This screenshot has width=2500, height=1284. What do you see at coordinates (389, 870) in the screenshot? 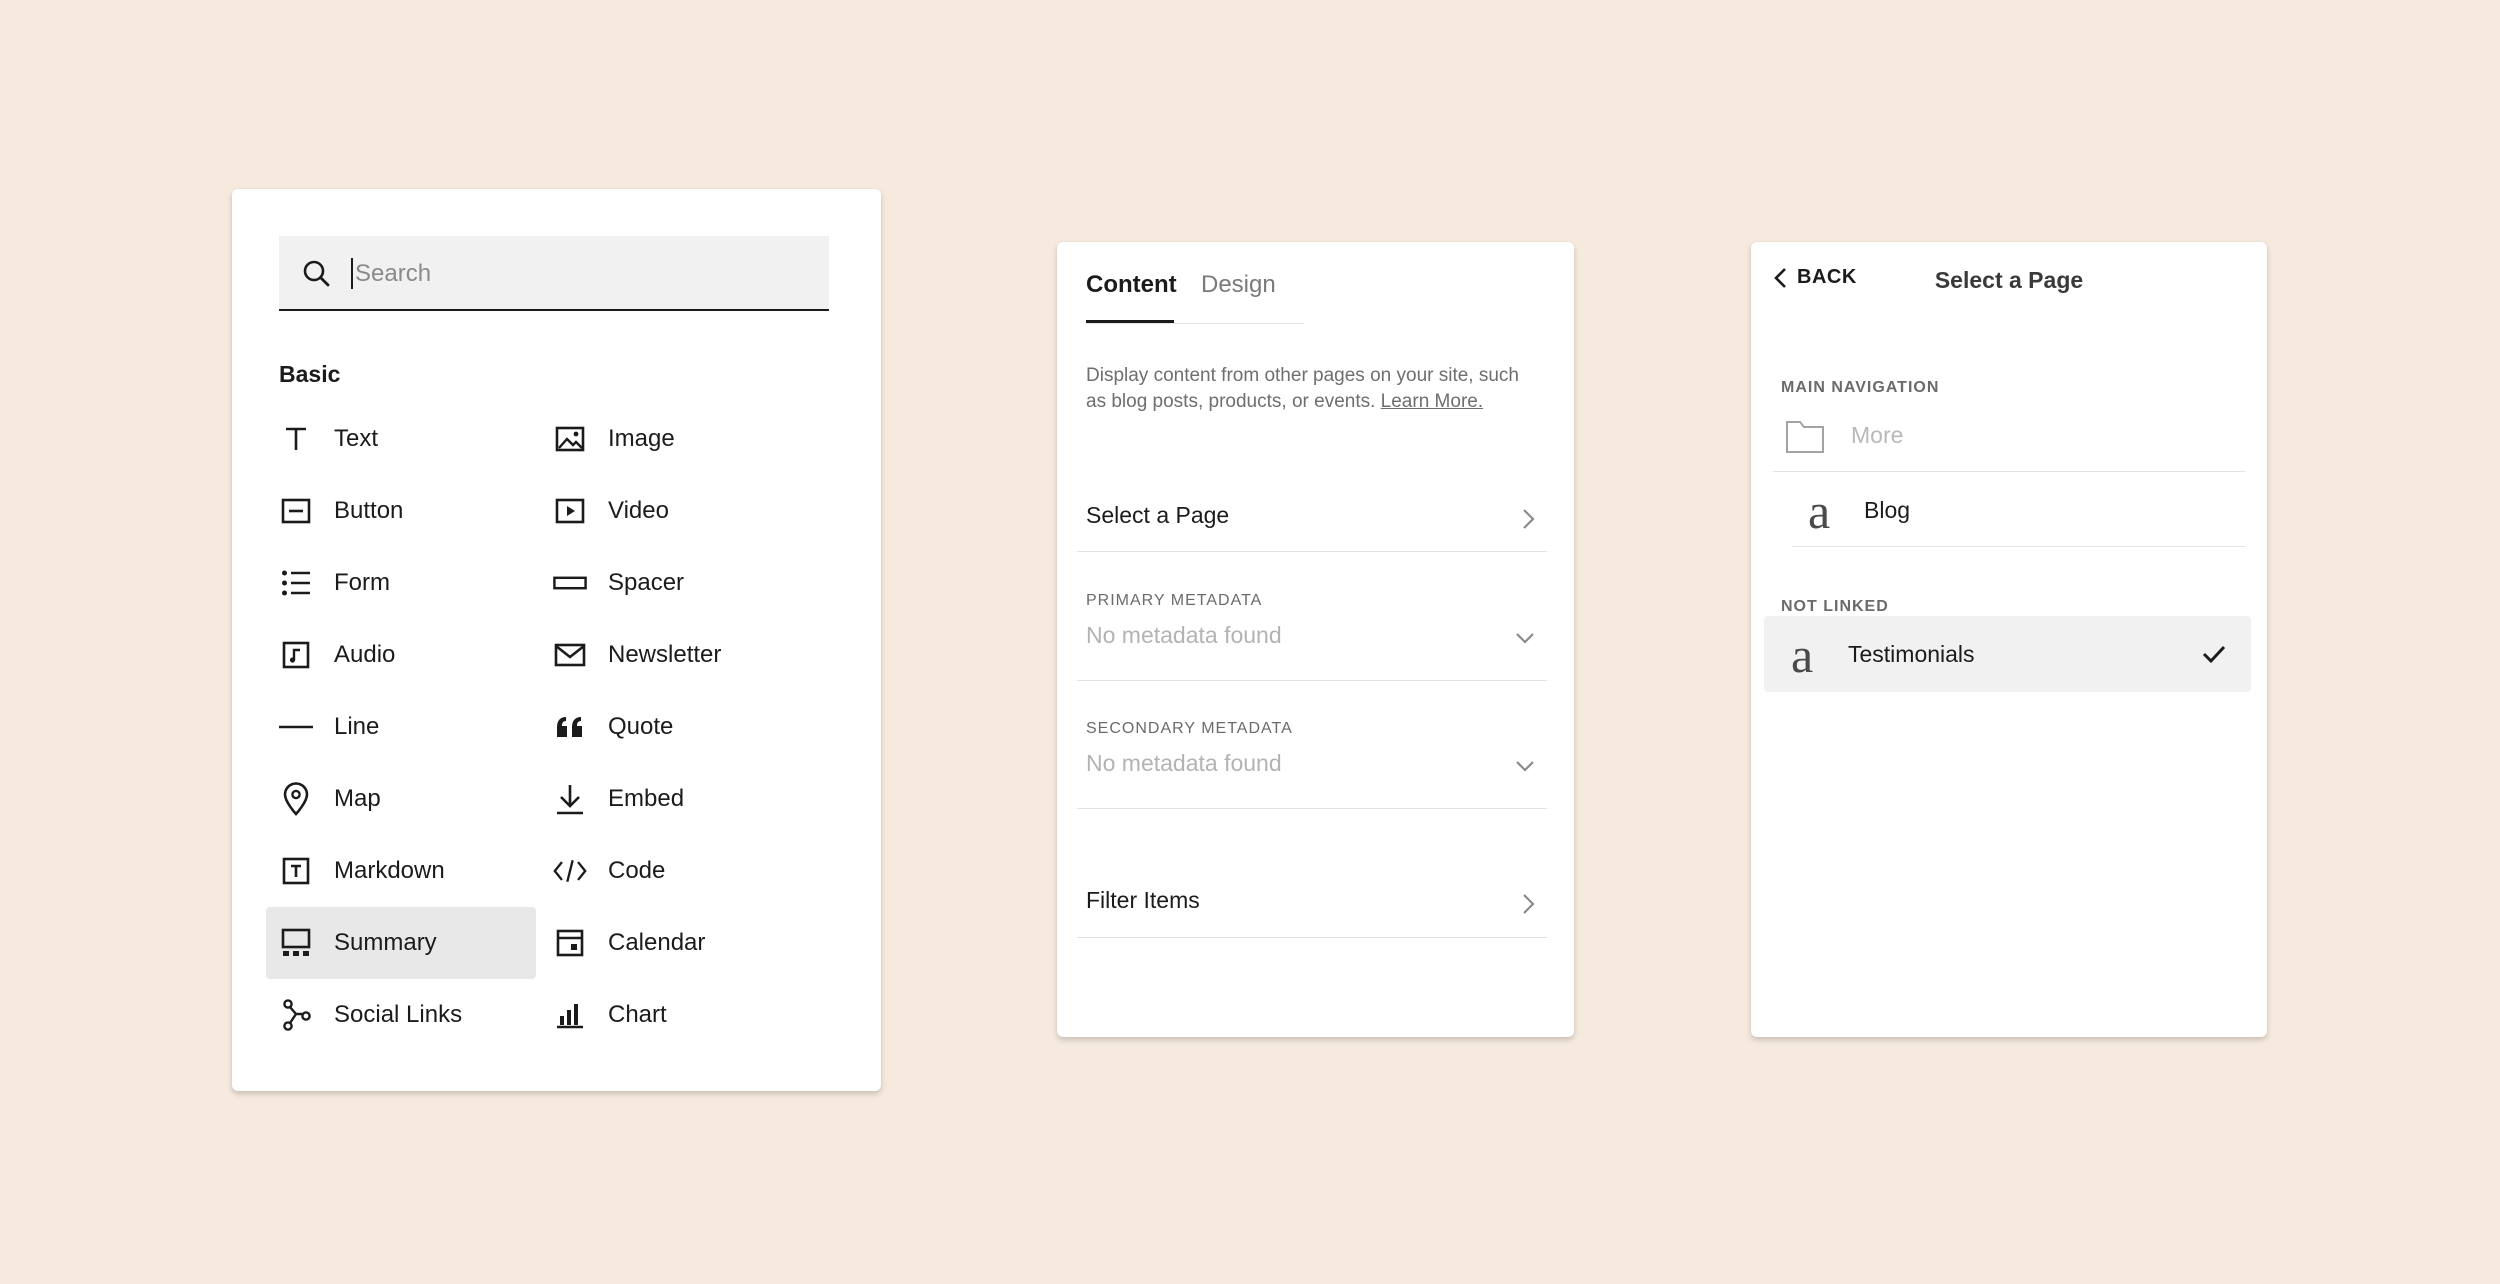
I see `block-label: Markdown` at bounding box center [389, 870].